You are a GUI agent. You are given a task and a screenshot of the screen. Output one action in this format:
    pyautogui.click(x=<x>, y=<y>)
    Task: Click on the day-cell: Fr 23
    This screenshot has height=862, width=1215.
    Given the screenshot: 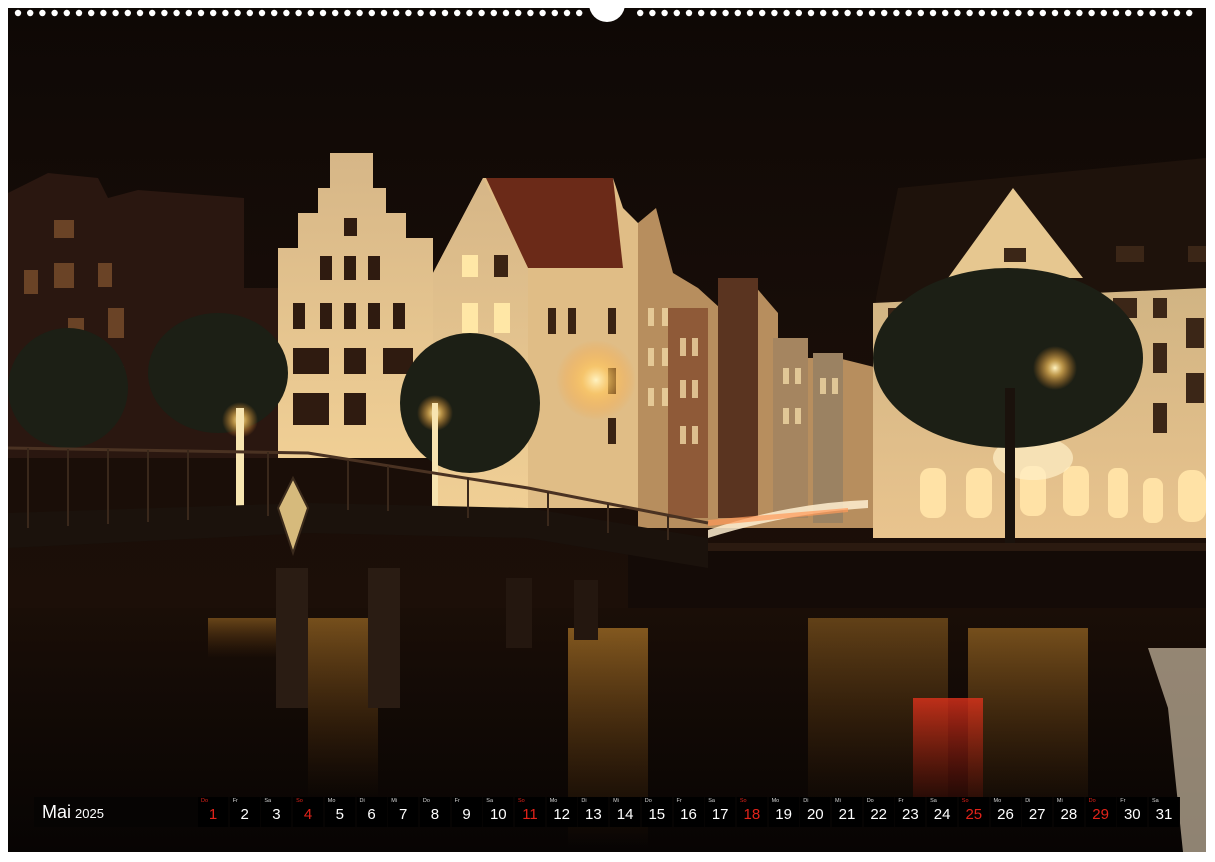 What is the action you would take?
    pyautogui.click(x=910, y=812)
    